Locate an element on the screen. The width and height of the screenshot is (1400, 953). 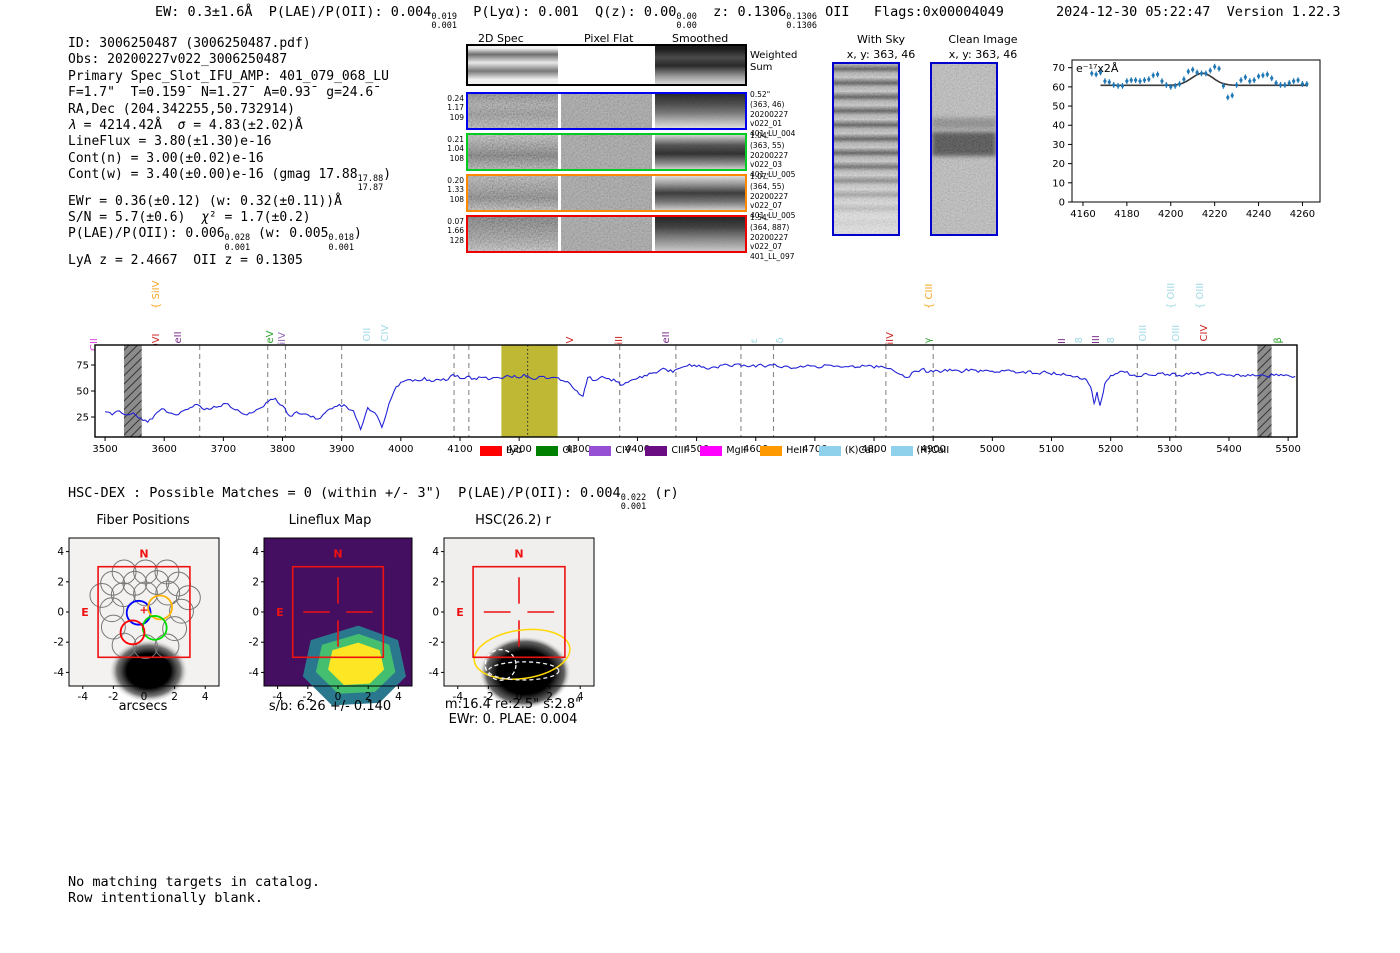
svg-text: 50 is located at coordinates (82, 392).